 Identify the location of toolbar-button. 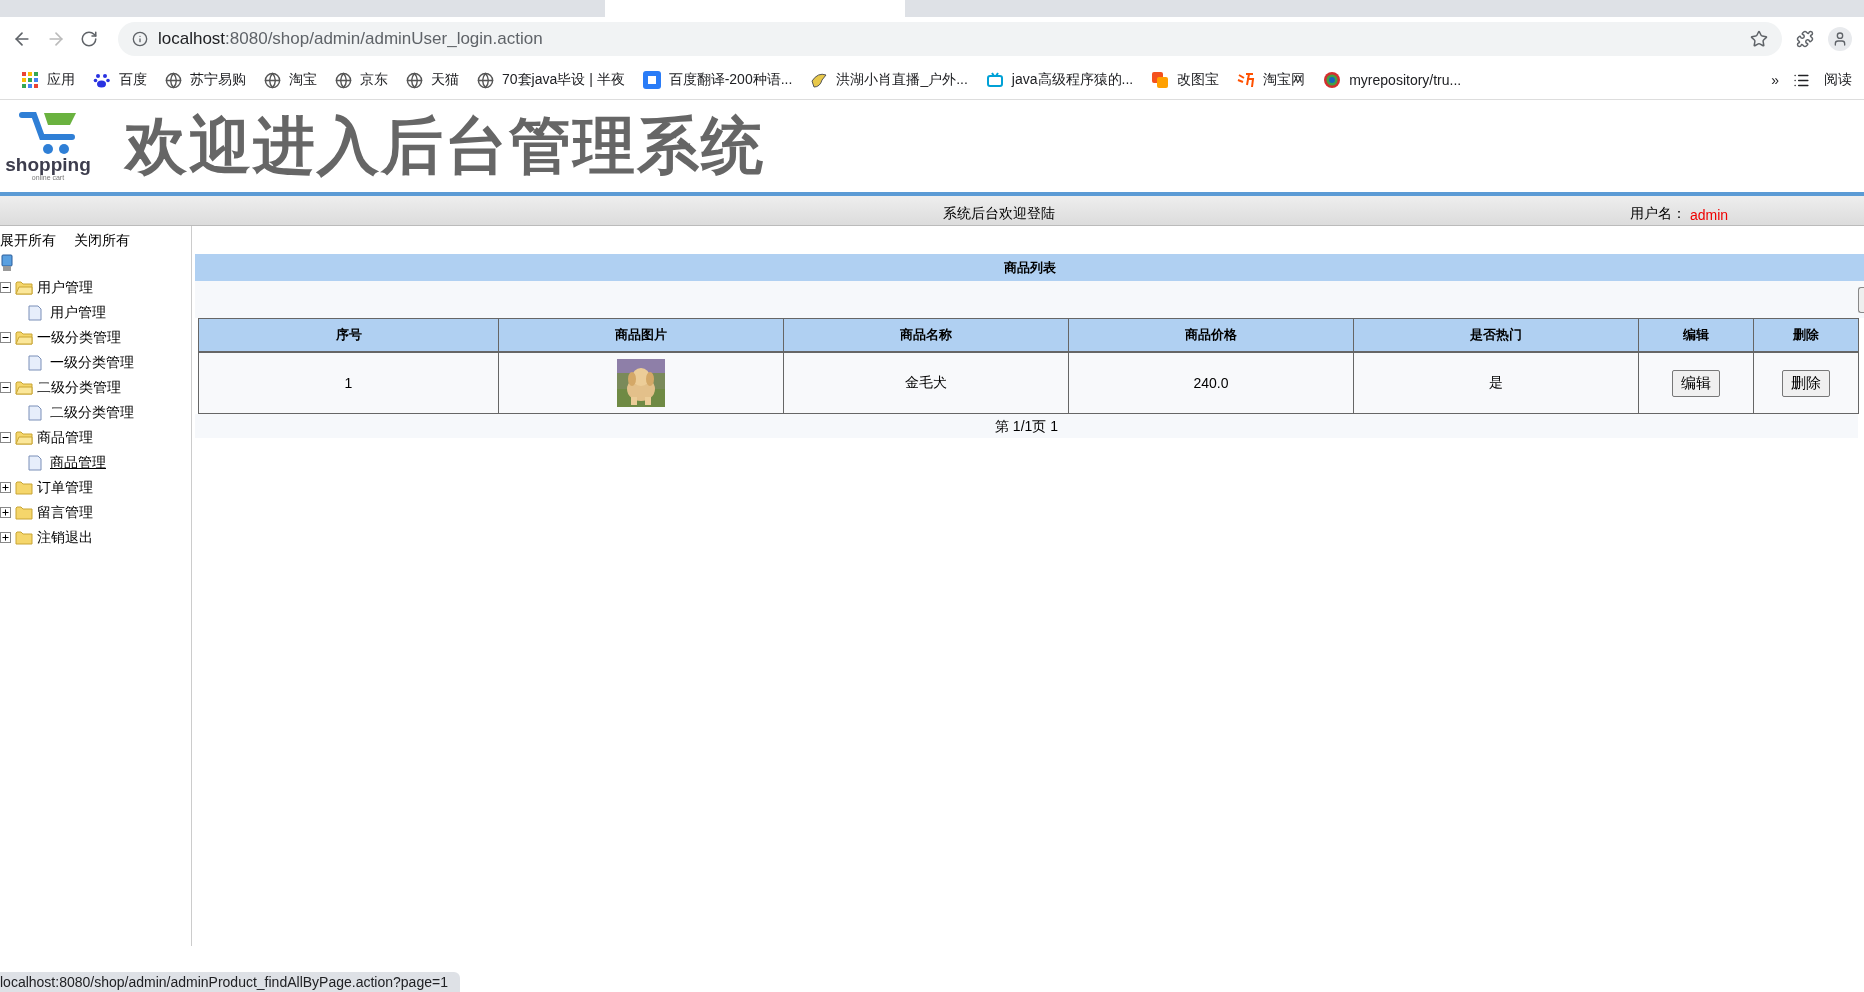
(1861, 299).